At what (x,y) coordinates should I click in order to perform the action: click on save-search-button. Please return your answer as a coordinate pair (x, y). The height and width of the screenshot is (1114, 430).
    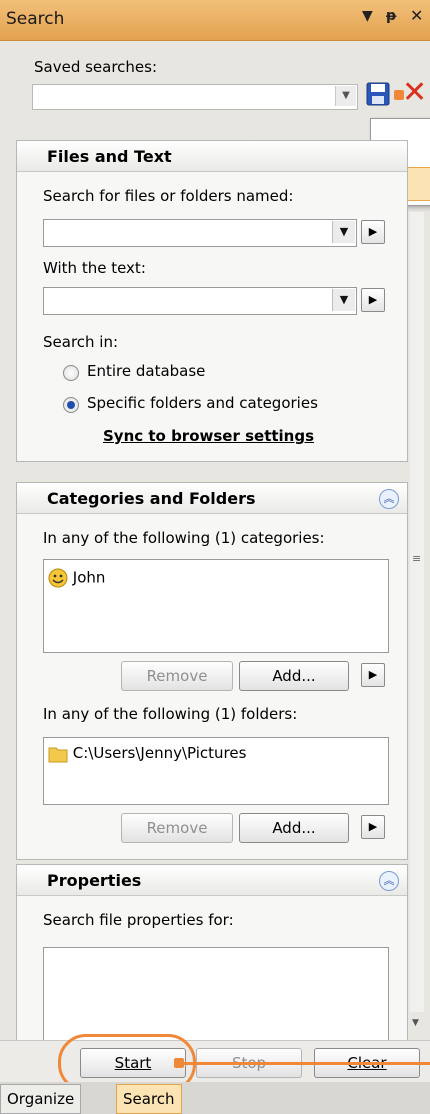
    Looking at the image, I should click on (378, 94).